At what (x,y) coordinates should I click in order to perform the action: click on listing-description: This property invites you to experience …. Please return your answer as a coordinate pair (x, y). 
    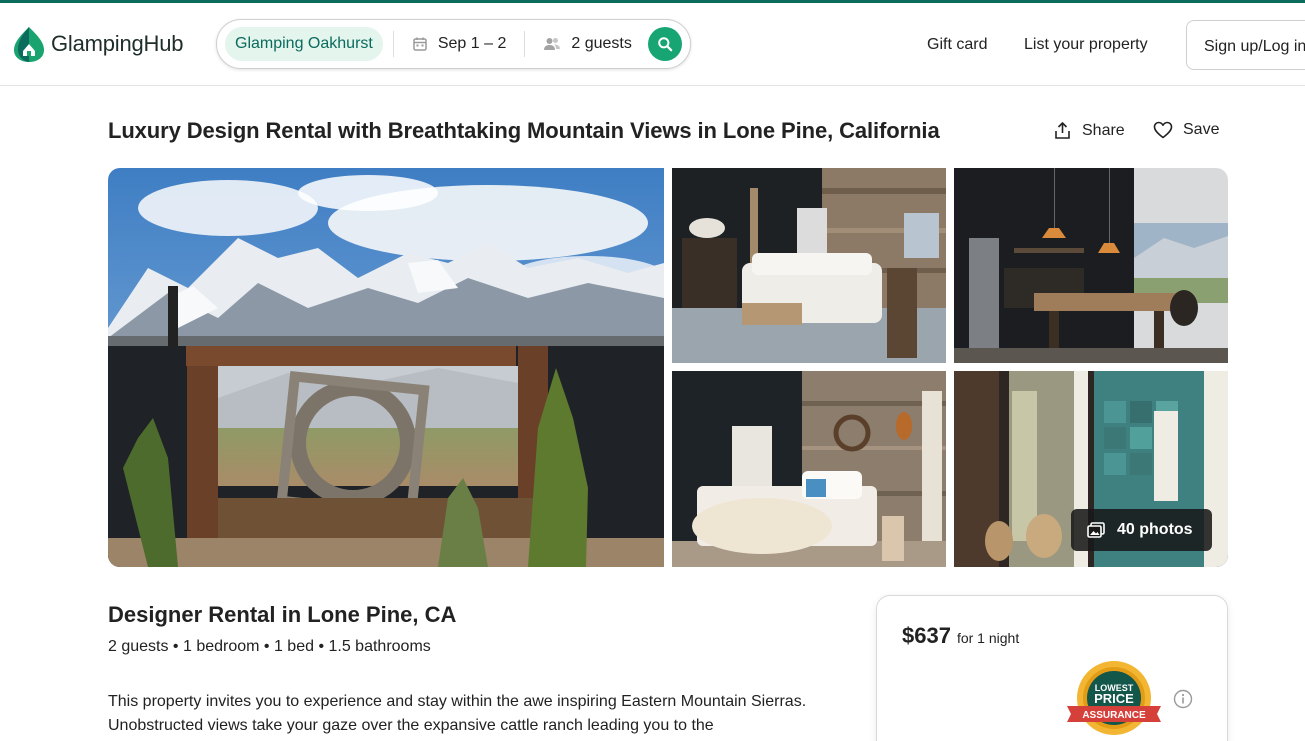
    Looking at the image, I should click on (457, 713).